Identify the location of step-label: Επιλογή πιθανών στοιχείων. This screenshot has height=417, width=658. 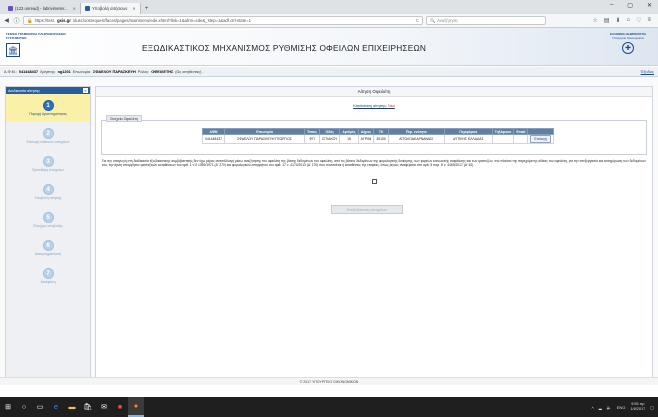
(48, 142).